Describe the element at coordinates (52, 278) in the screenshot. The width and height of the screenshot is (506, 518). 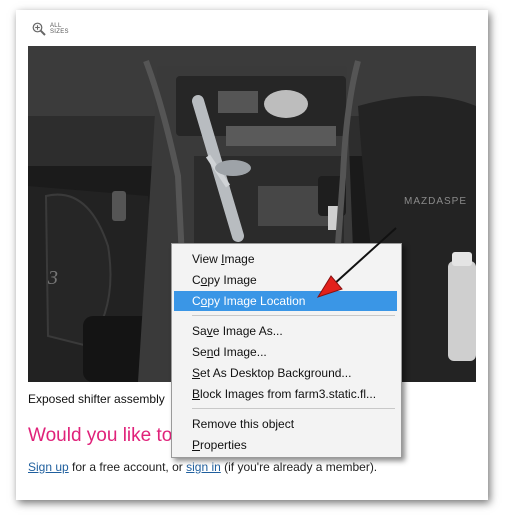
I see `floor-mat-text: 3` at that location.